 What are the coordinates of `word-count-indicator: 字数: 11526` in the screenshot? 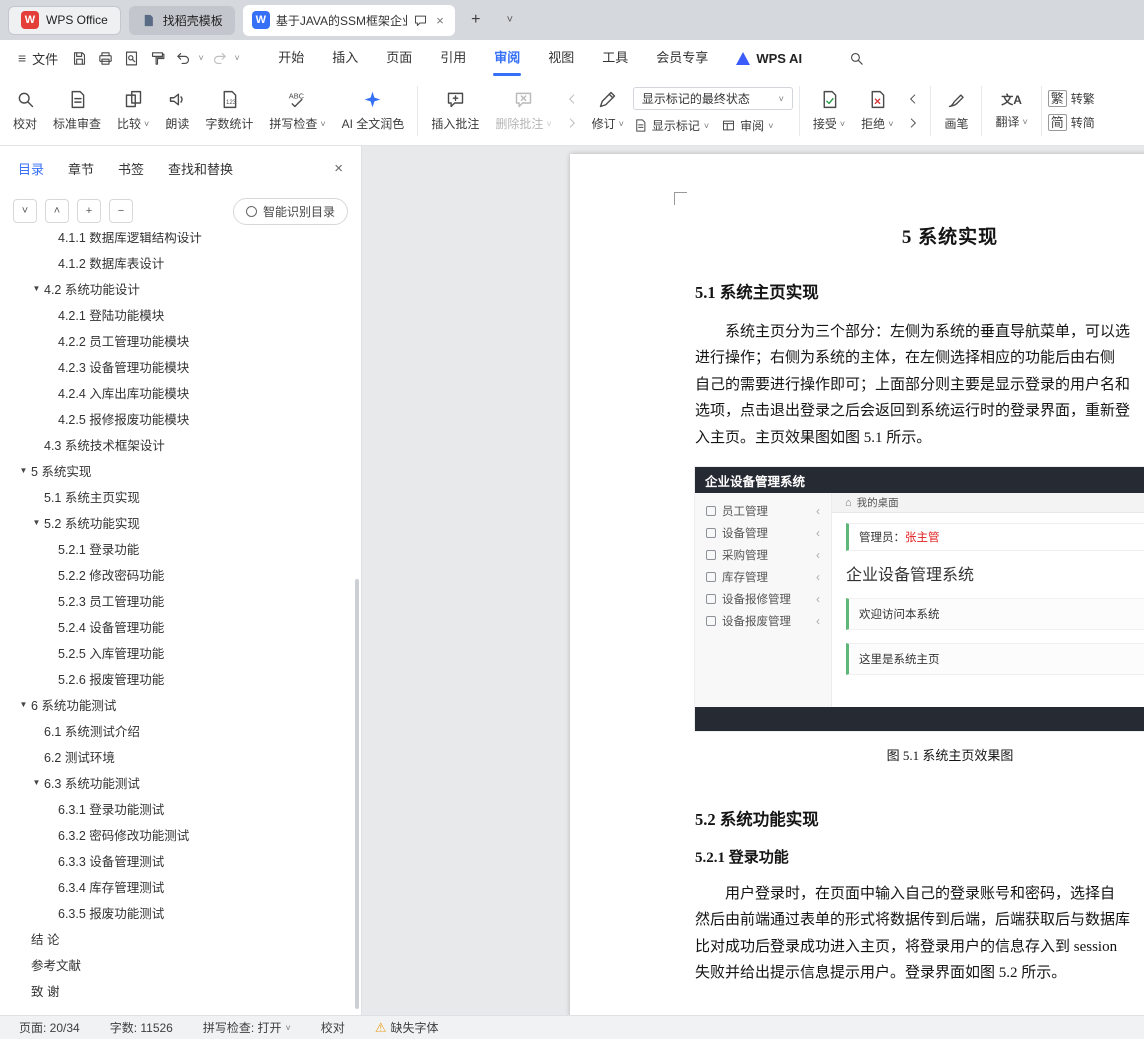 It's located at (141, 1027).